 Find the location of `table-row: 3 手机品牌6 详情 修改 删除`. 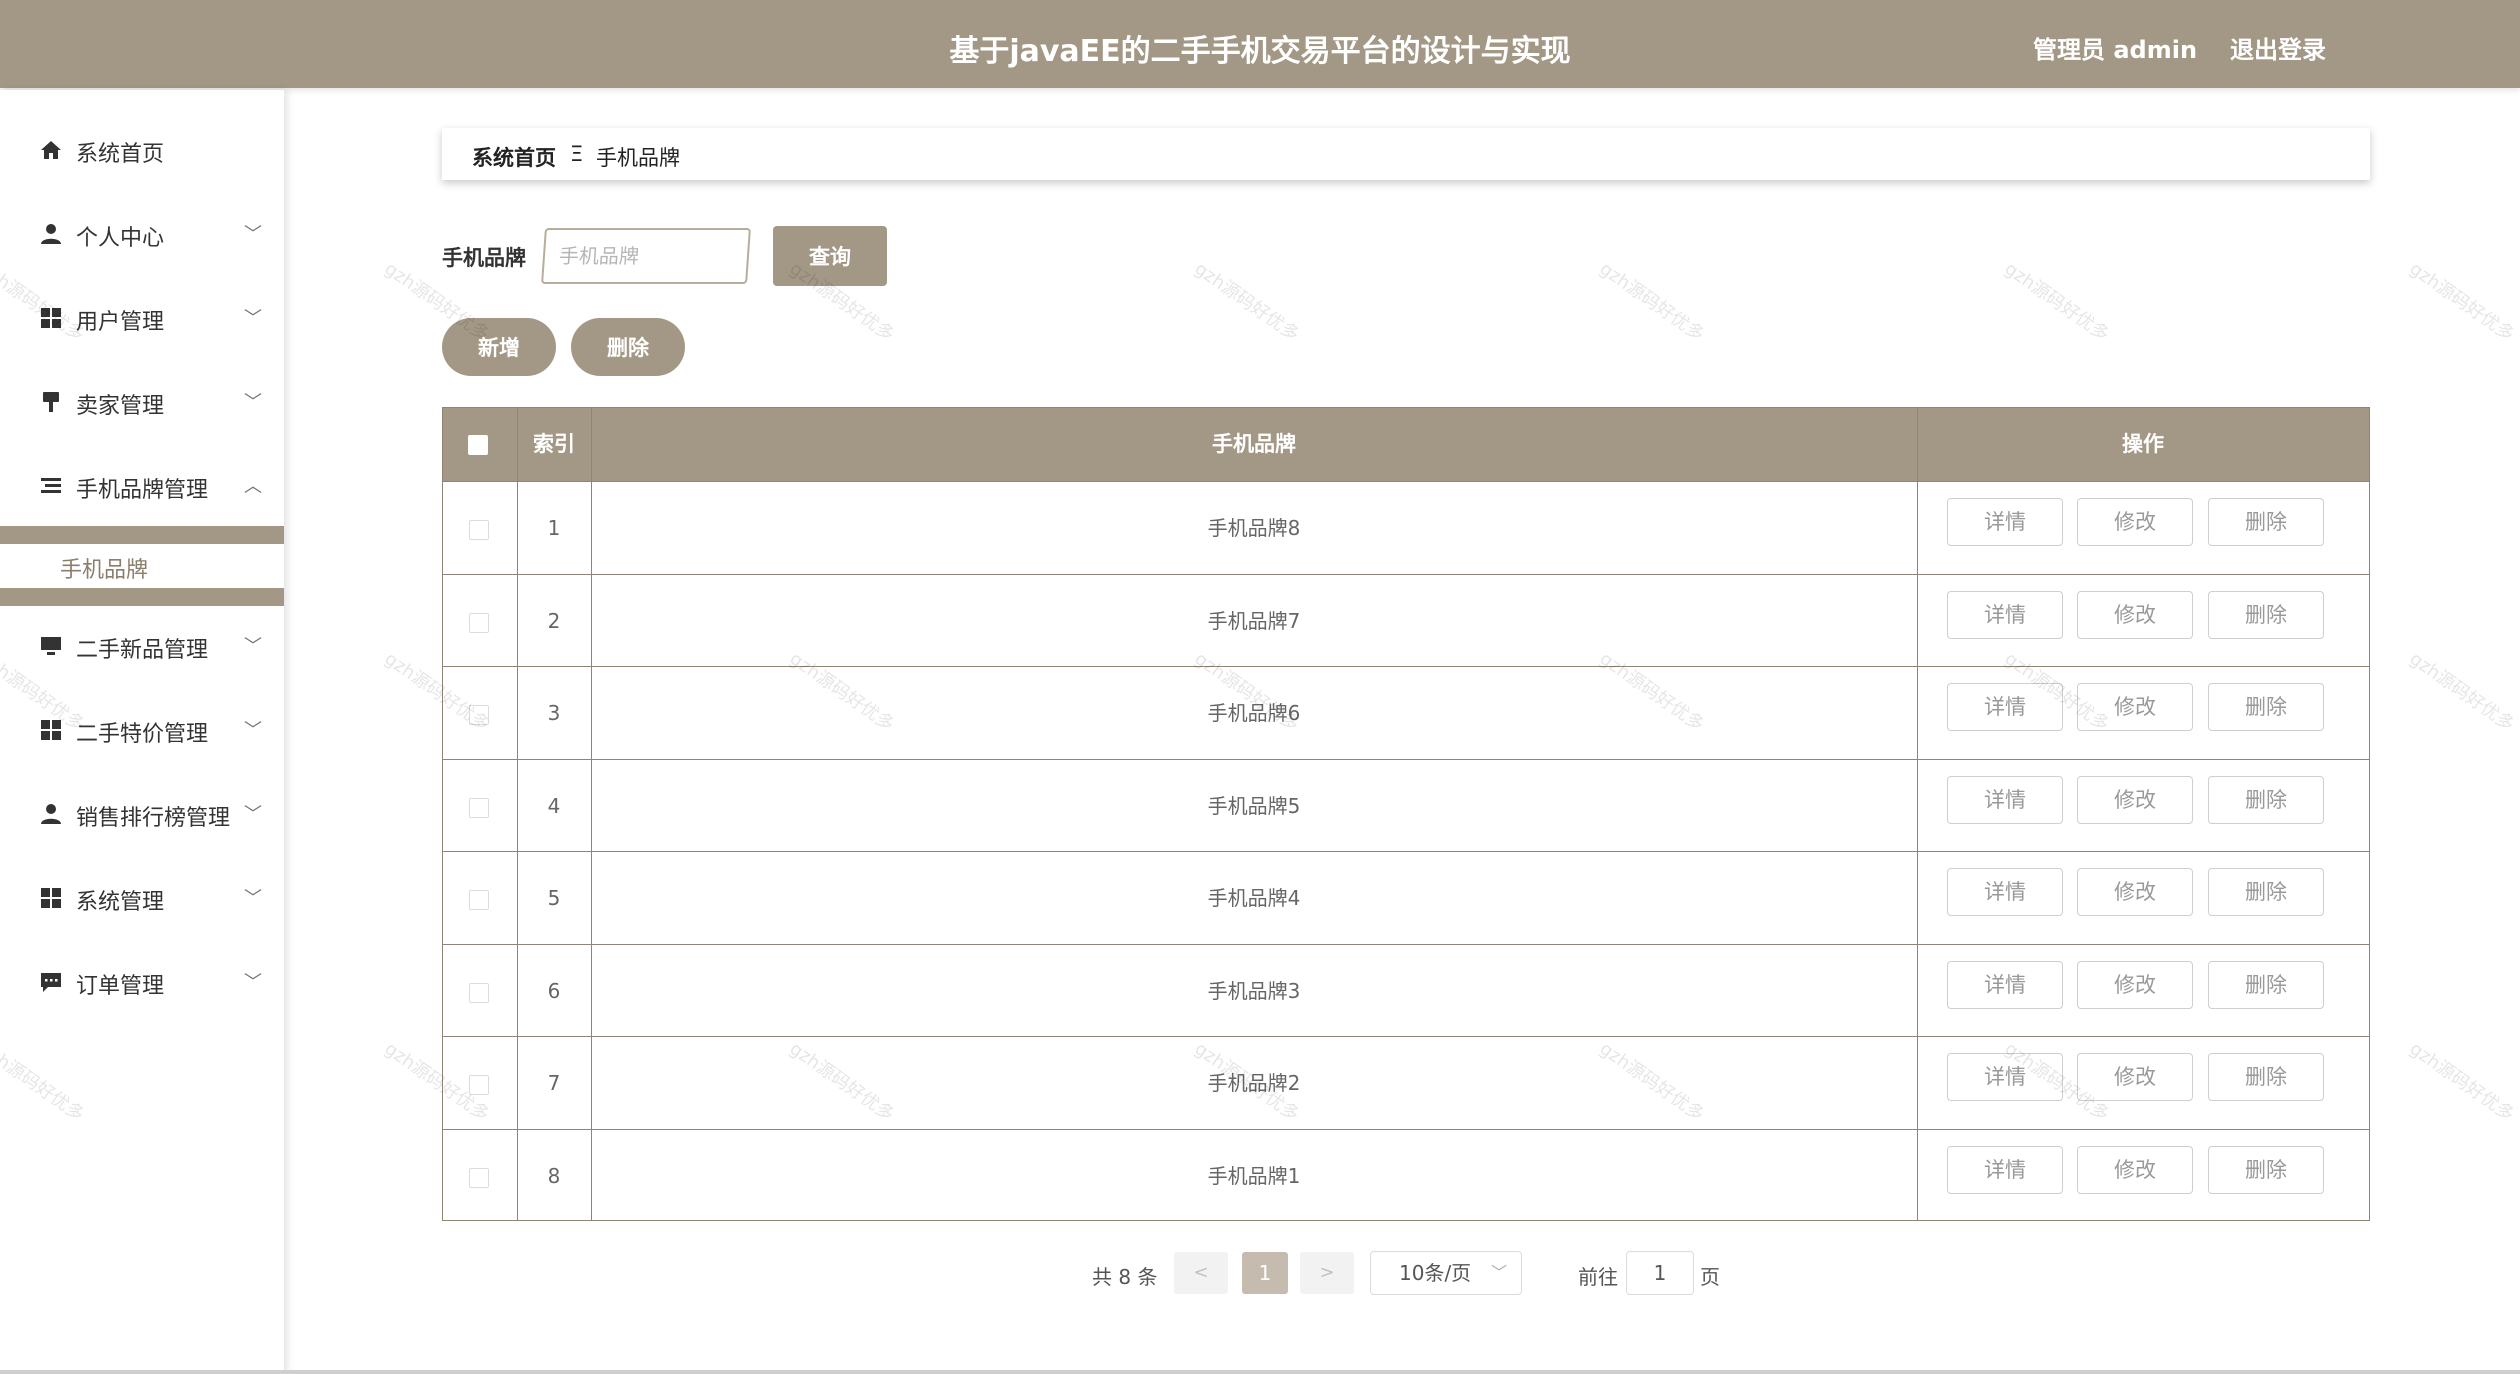

table-row: 3 手机品牌6 详情 修改 删除 is located at coordinates (1406, 712).